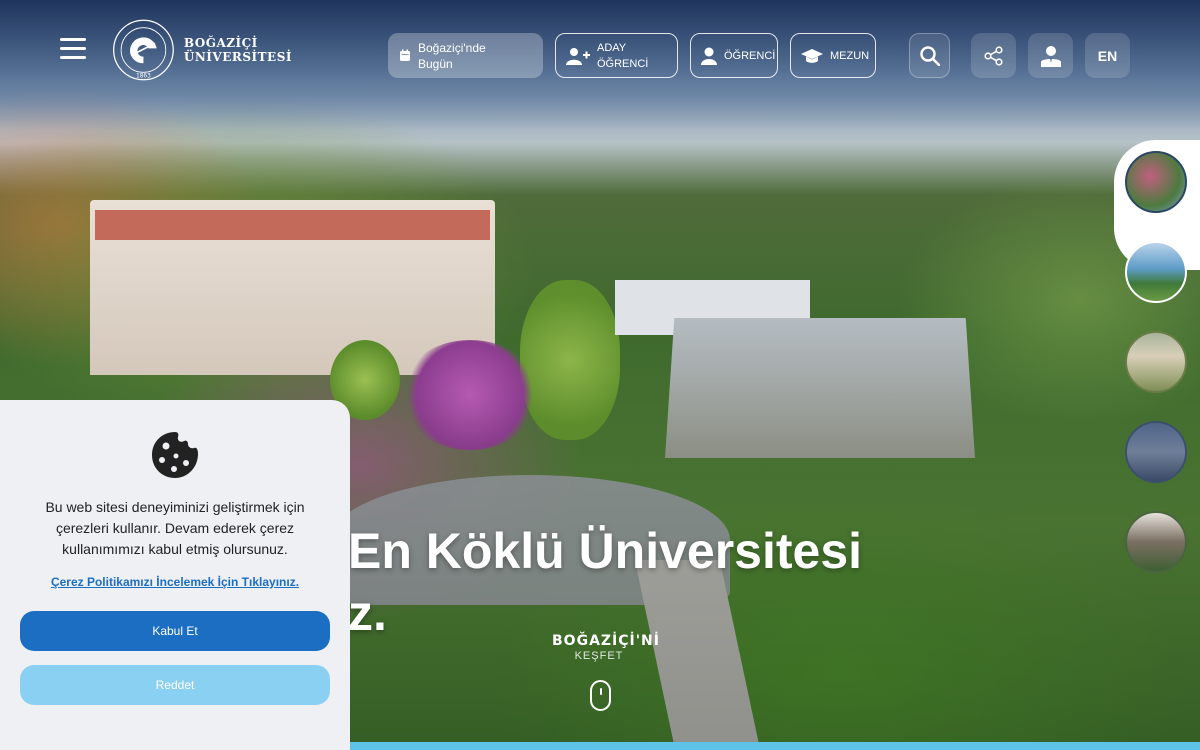 This screenshot has height=750, width=1200. I want to click on search-button, so click(929, 55).